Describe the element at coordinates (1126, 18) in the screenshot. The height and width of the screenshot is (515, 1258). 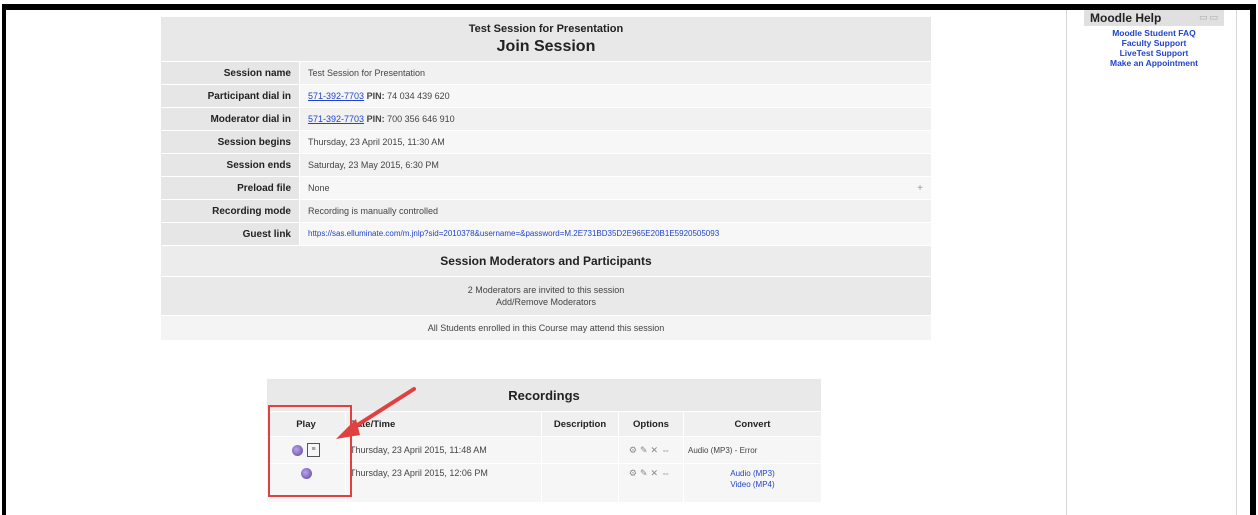
I see `help-title: Moodle Help` at that location.